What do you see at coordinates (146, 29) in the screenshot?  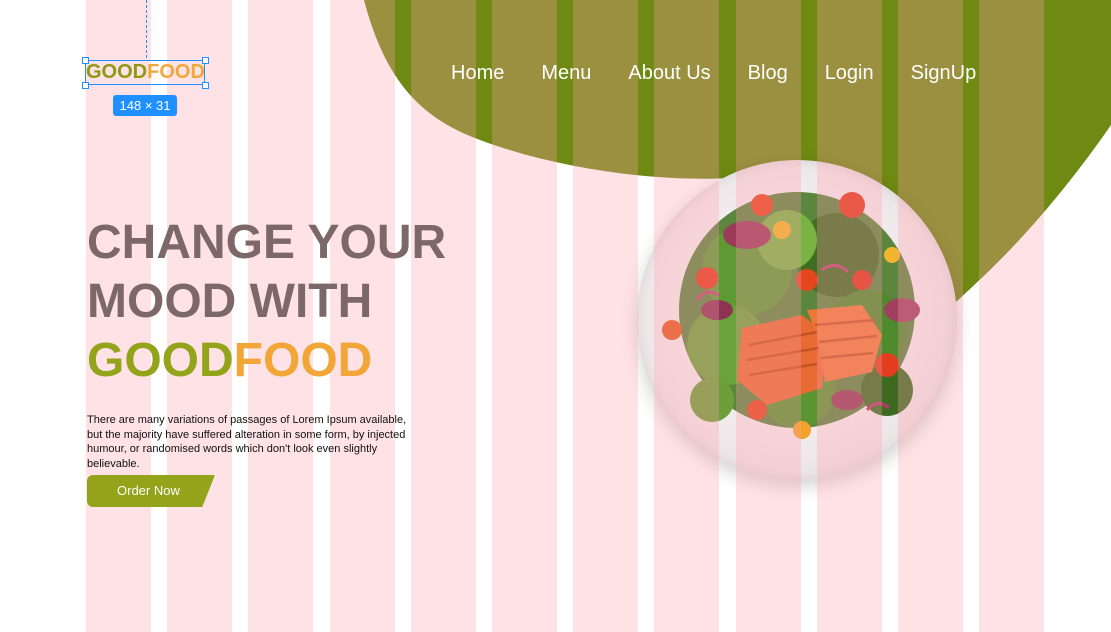 I see `alignment-guide` at bounding box center [146, 29].